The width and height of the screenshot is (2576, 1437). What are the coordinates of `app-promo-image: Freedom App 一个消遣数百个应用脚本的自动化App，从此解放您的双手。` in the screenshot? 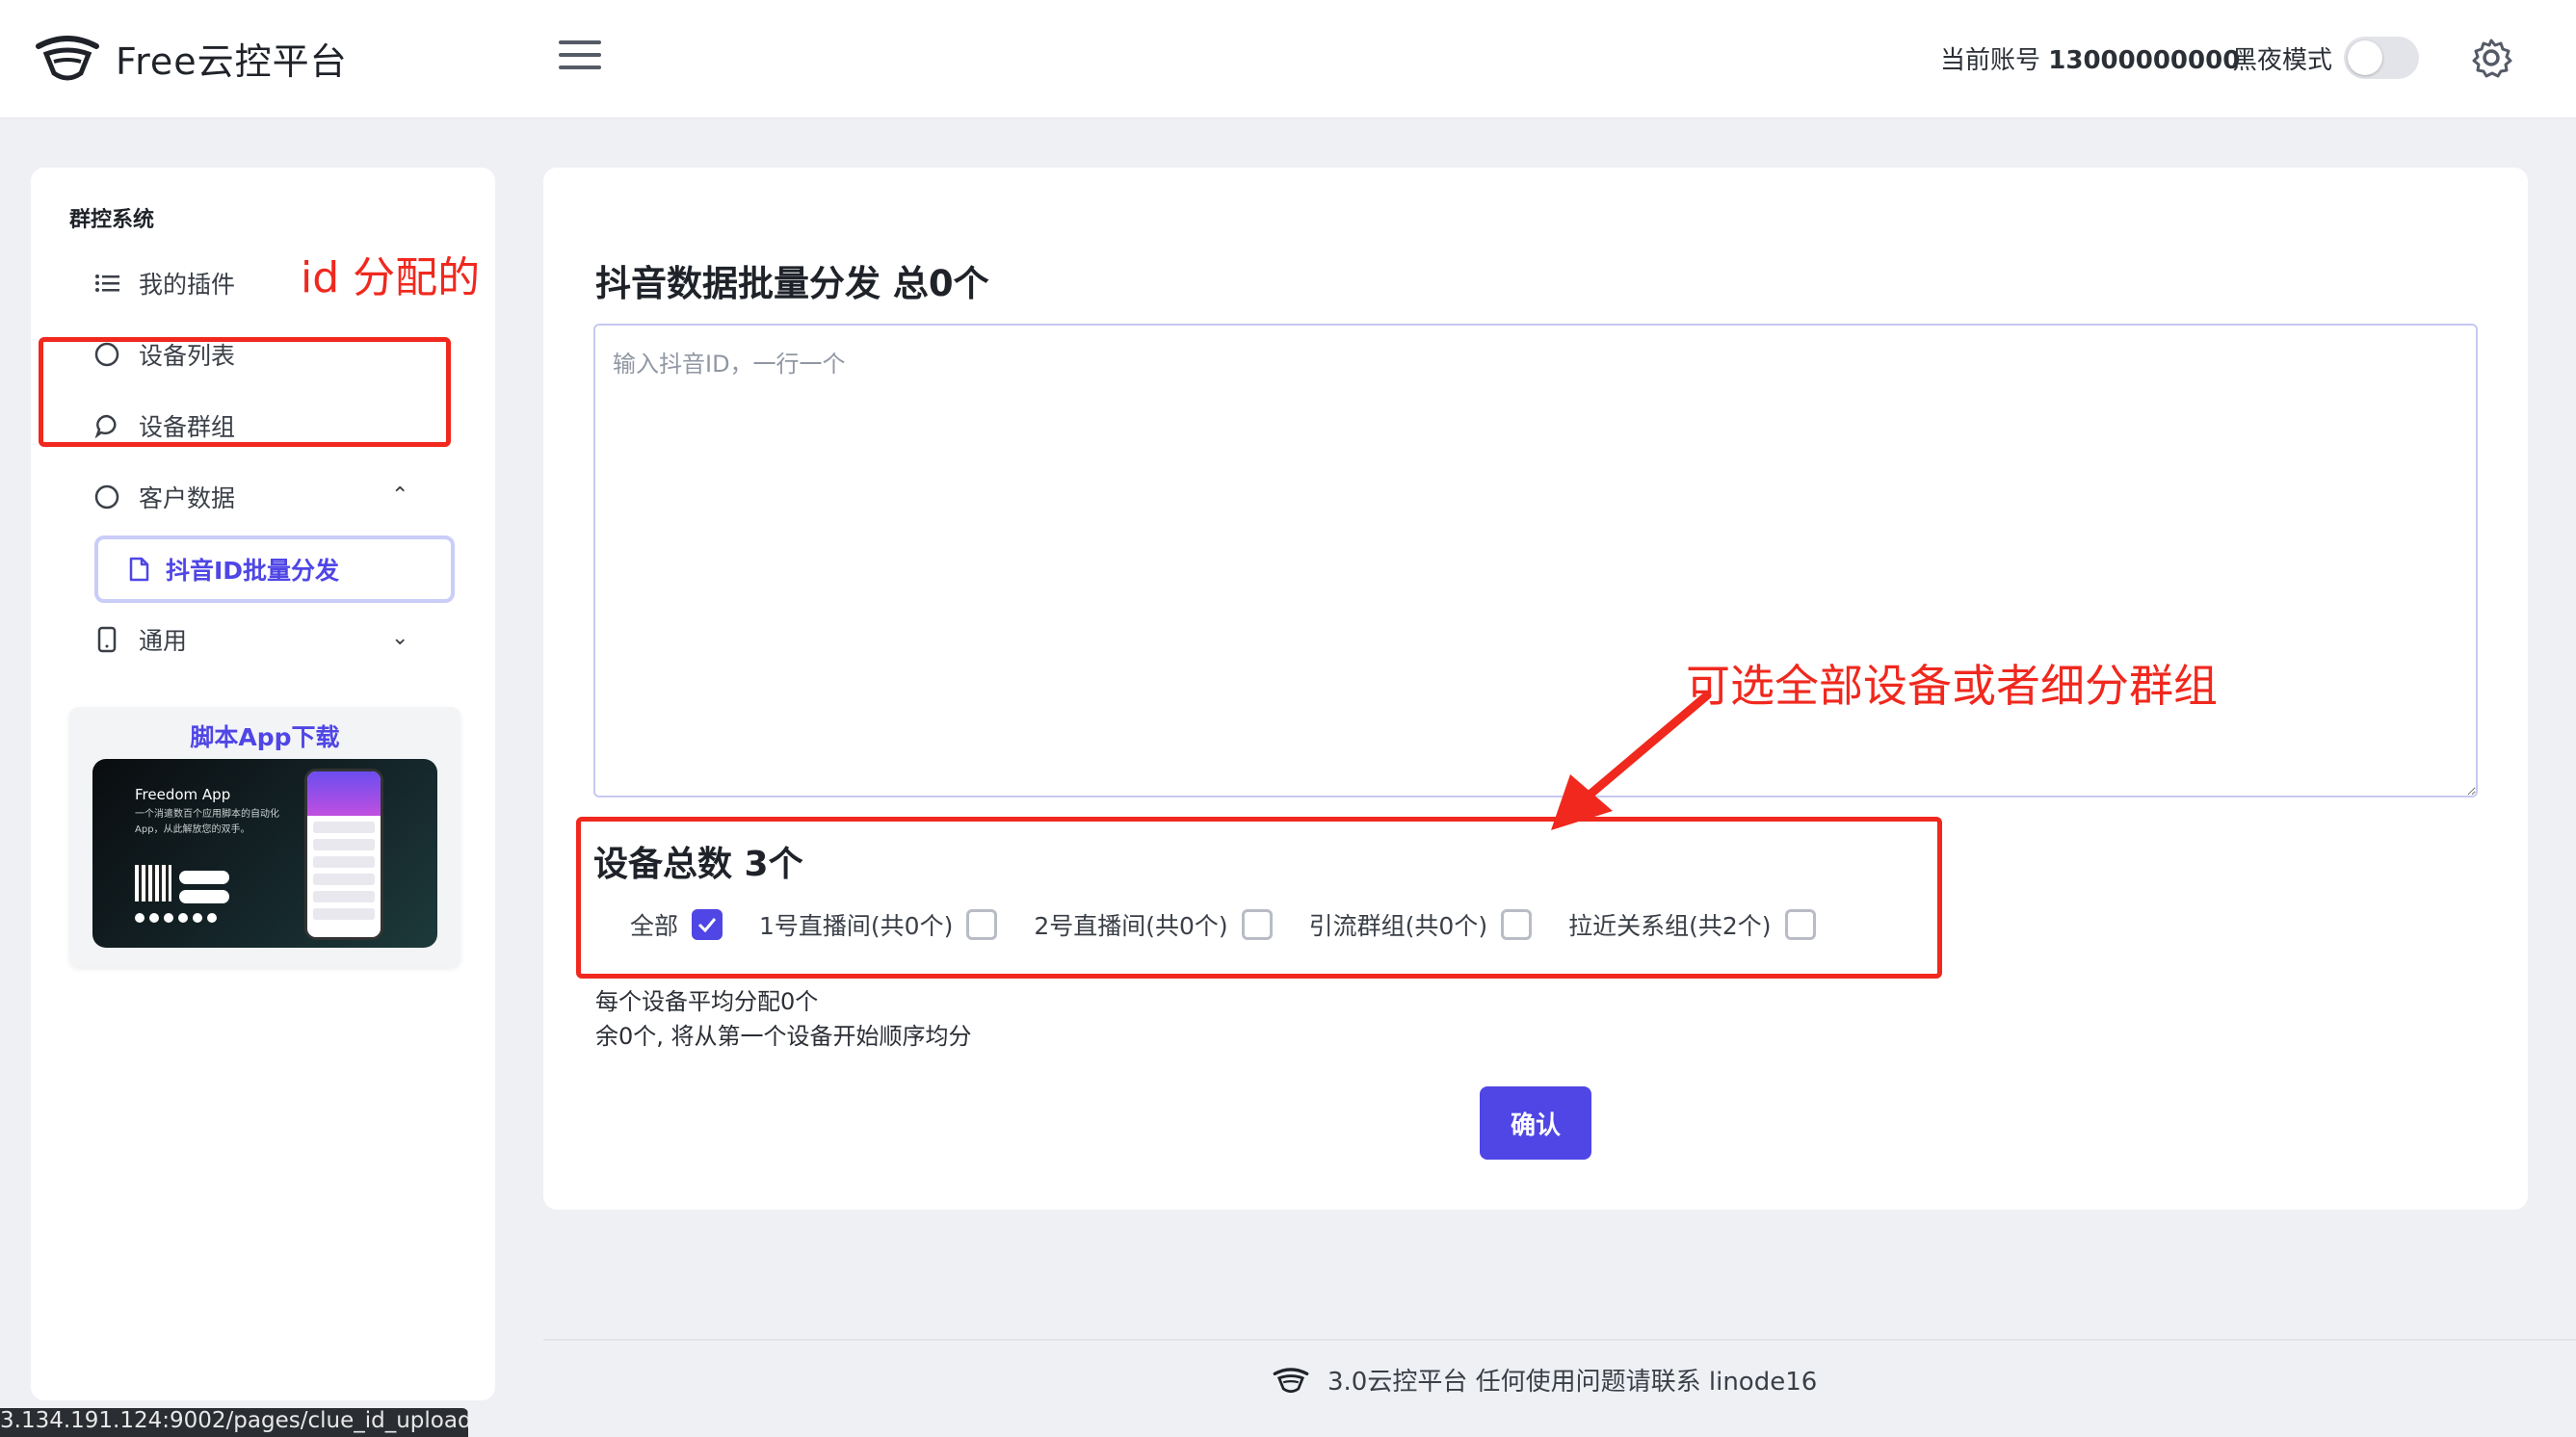 It's located at (264, 854).